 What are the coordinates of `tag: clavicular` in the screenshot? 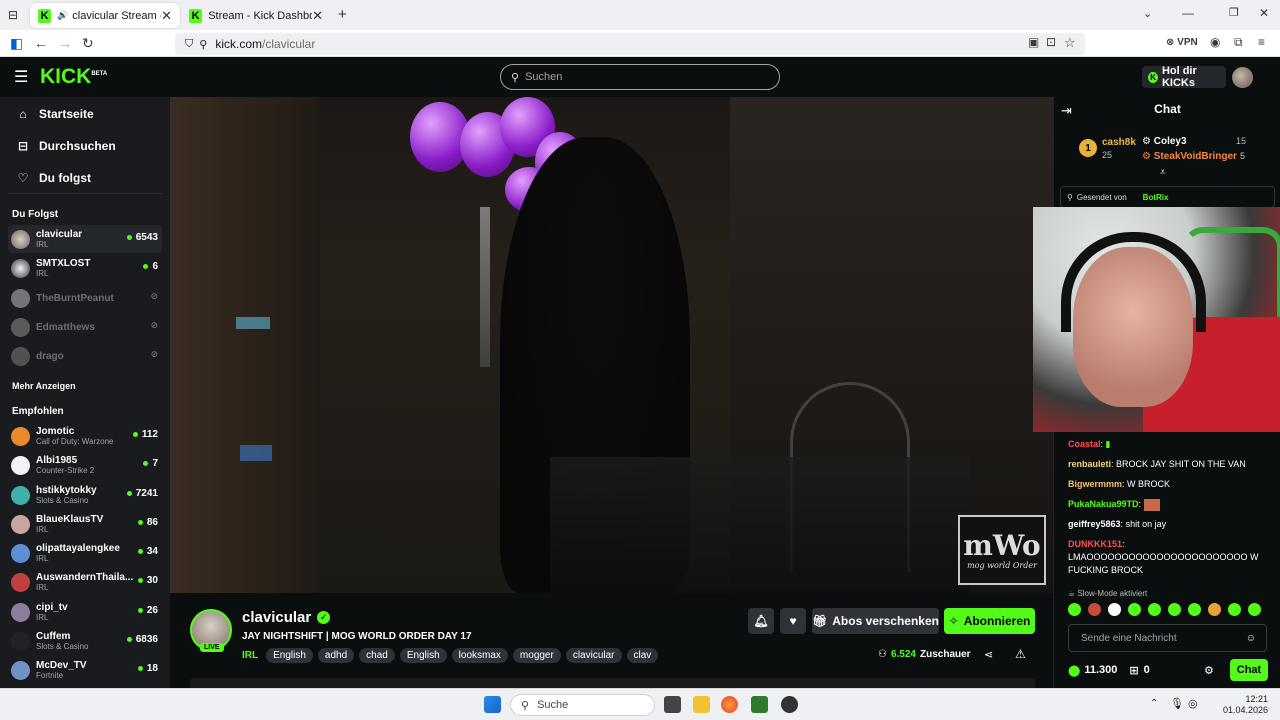 It's located at (593, 655).